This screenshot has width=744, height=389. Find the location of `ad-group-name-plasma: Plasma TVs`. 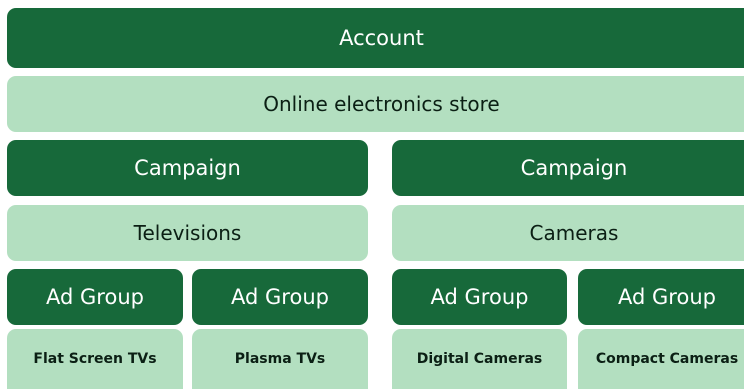

ad-group-name-plasma: Plasma TVs is located at coordinates (280, 359).